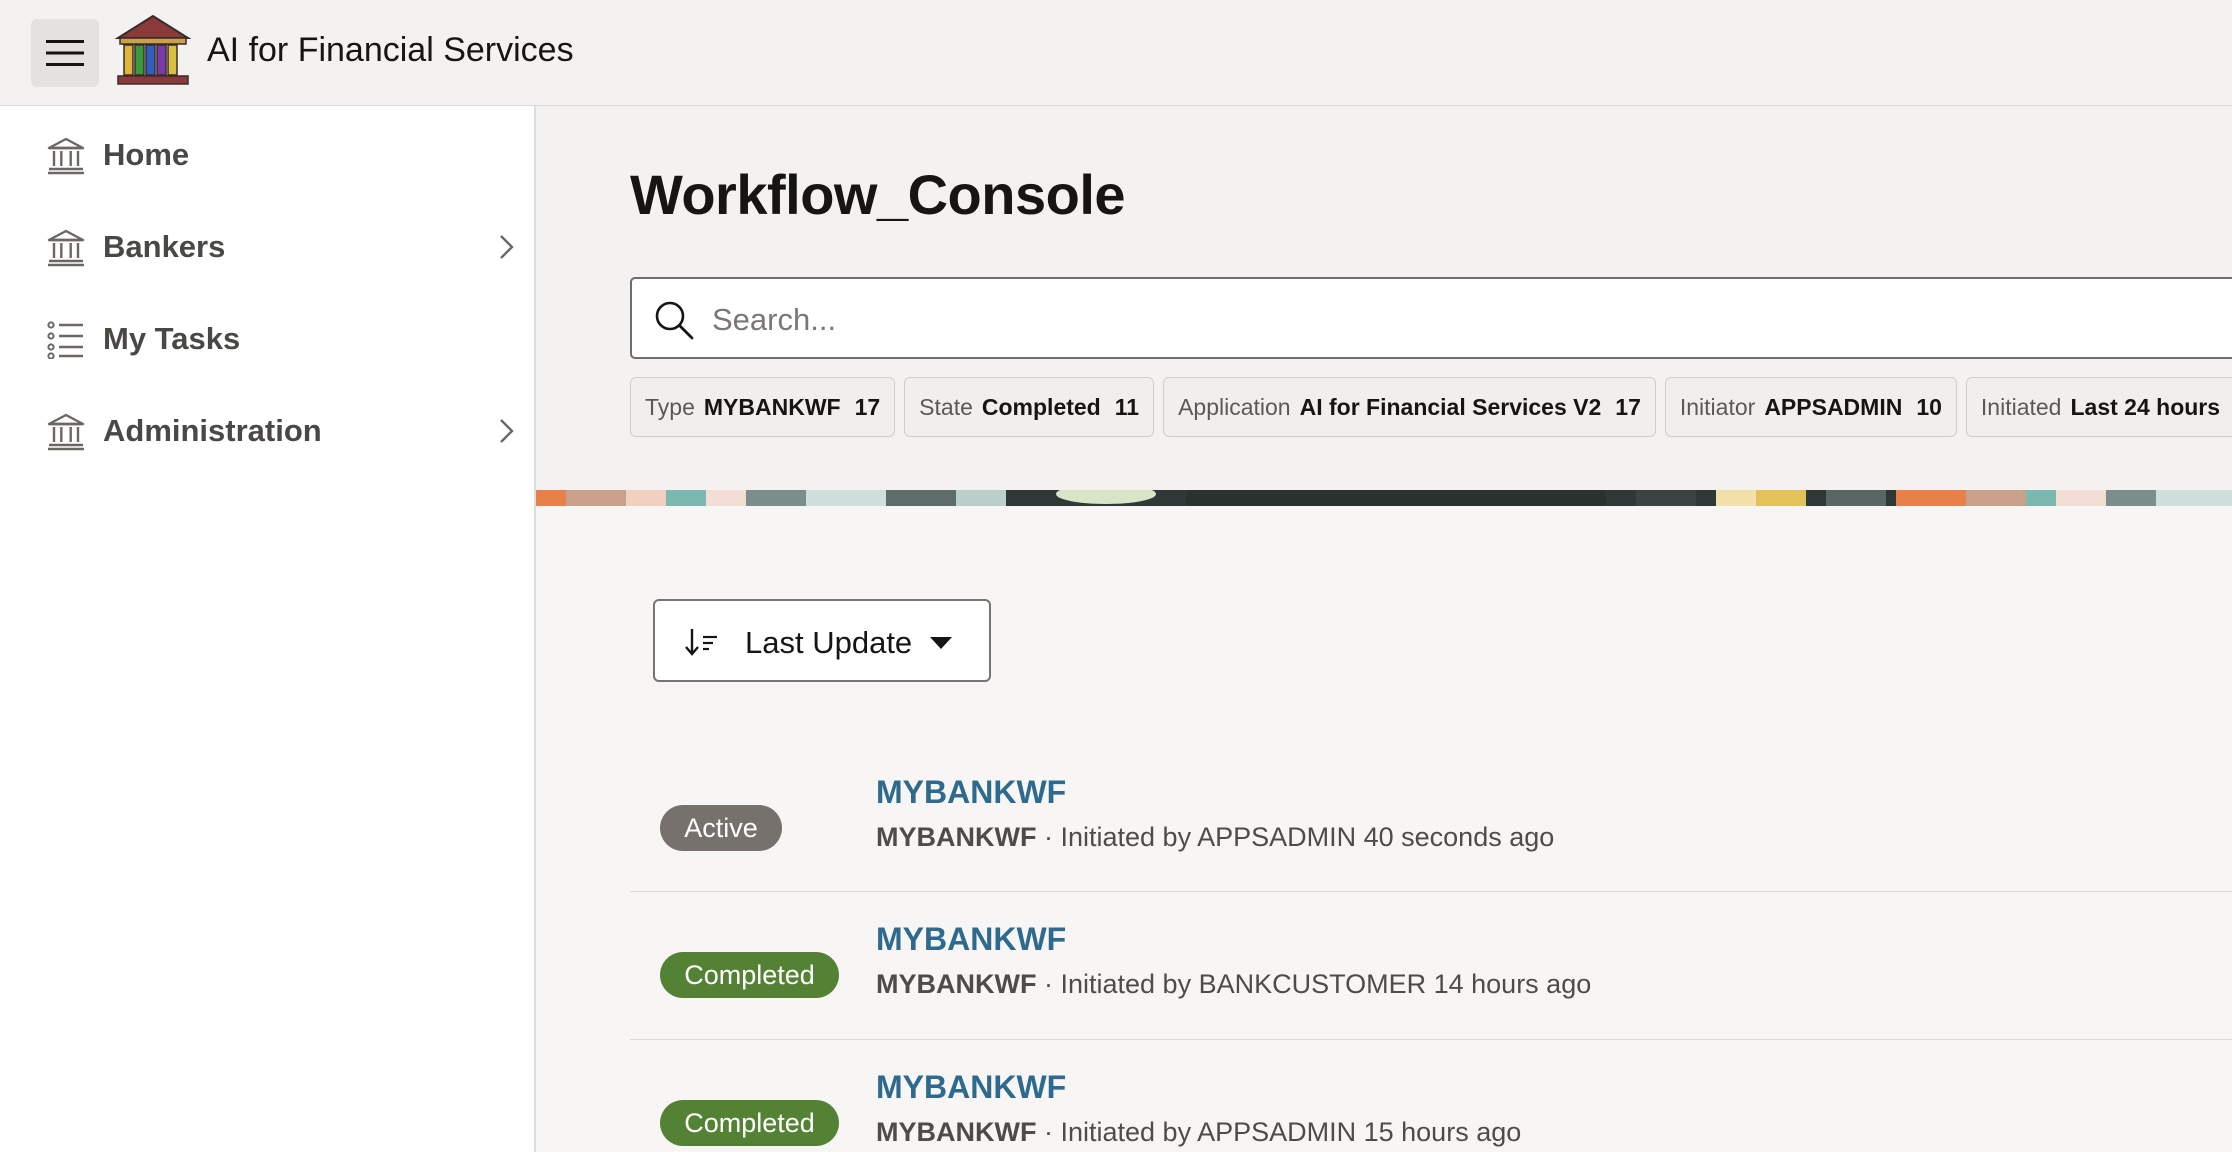 This screenshot has width=2232, height=1152. I want to click on sidebar-item-label: My Tasks, so click(172, 338).